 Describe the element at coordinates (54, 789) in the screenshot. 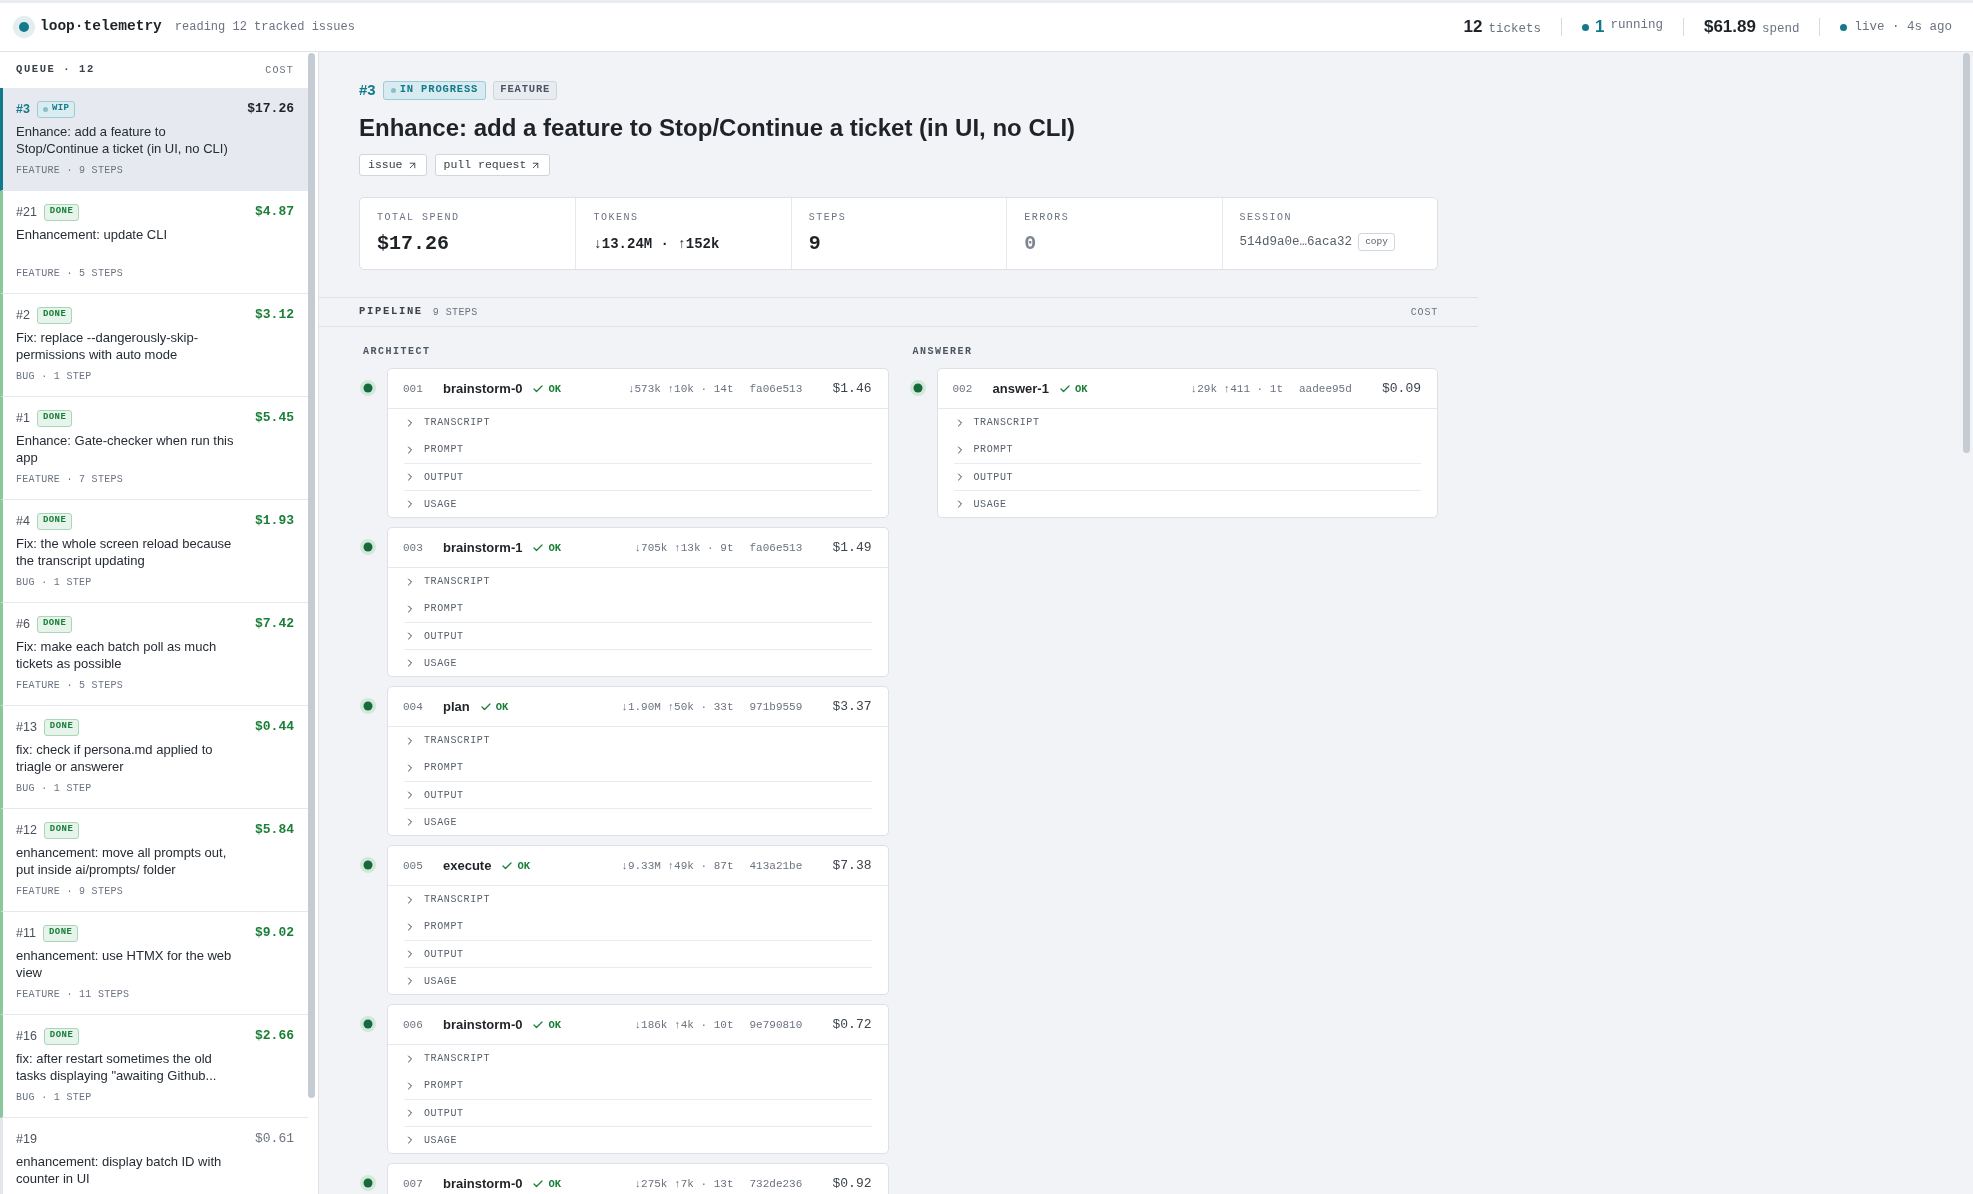

I see `ticket-meta: BUG · 1 STEP` at that location.